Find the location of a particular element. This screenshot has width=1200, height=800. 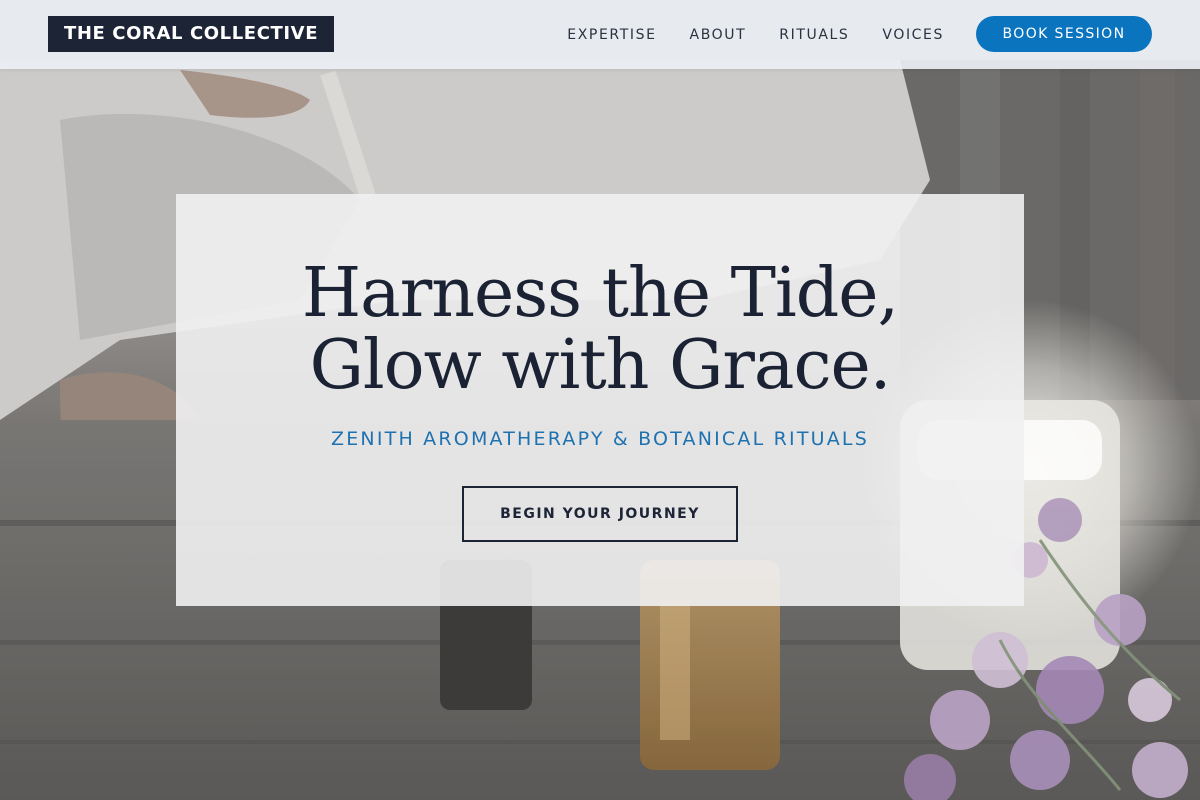

hero-subtitle: ZENITH AROMATHERAPY & BOTANICAL RITUALS is located at coordinates (600, 439).